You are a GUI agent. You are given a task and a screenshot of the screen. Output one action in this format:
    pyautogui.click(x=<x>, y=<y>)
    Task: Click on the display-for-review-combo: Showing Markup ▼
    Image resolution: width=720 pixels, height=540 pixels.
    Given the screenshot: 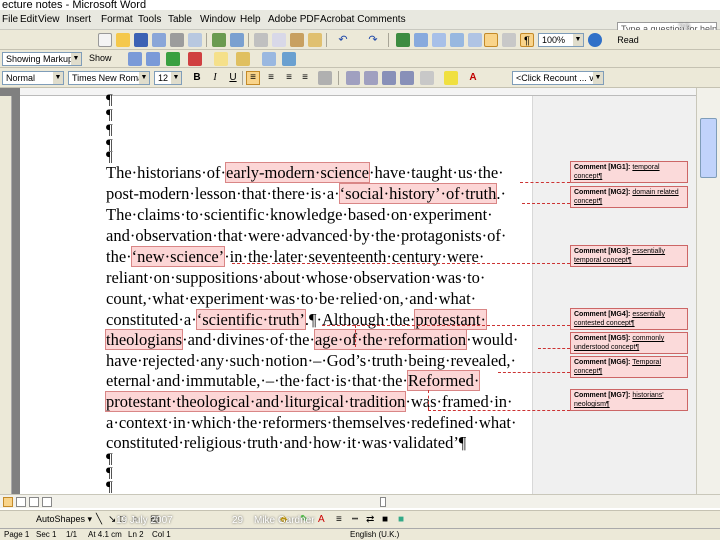 What is the action you would take?
    pyautogui.click(x=42, y=59)
    